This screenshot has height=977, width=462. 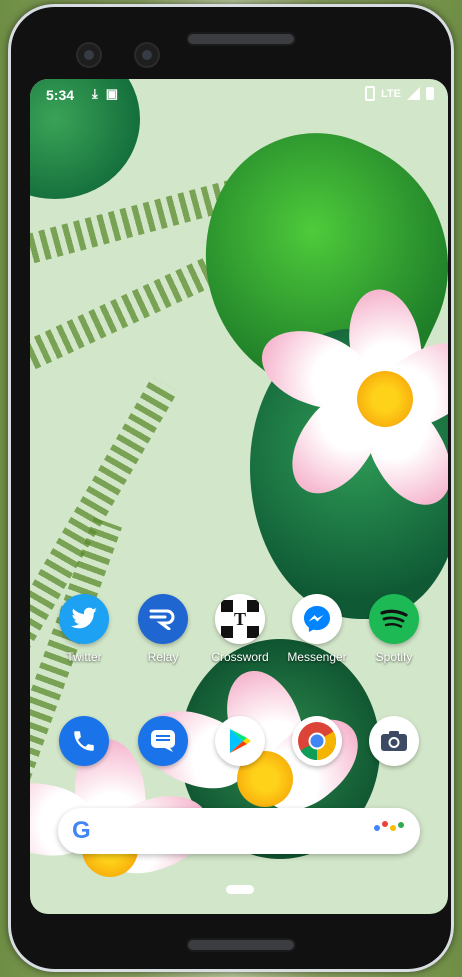 What do you see at coordinates (394, 657) in the screenshot?
I see `app-label: Spotify` at bounding box center [394, 657].